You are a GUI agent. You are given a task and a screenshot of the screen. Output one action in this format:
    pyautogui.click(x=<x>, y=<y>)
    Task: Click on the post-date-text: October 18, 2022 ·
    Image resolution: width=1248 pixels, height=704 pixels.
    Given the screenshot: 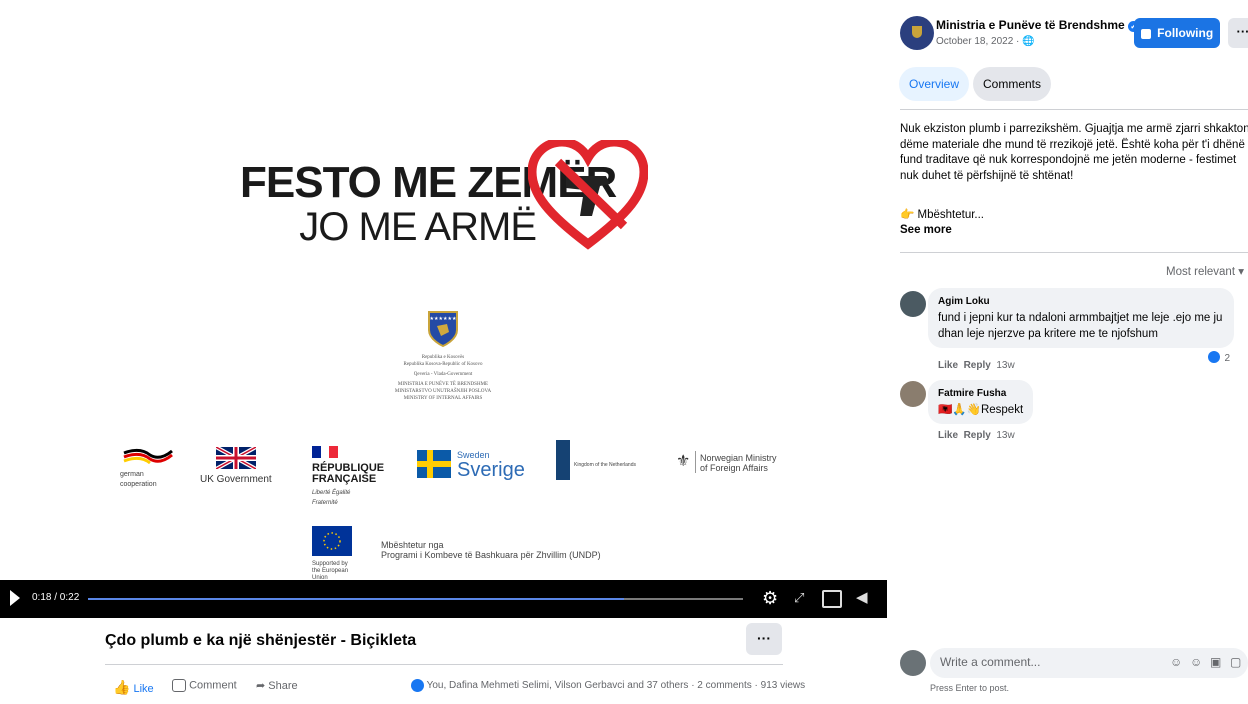 What is the action you would take?
    pyautogui.click(x=979, y=41)
    